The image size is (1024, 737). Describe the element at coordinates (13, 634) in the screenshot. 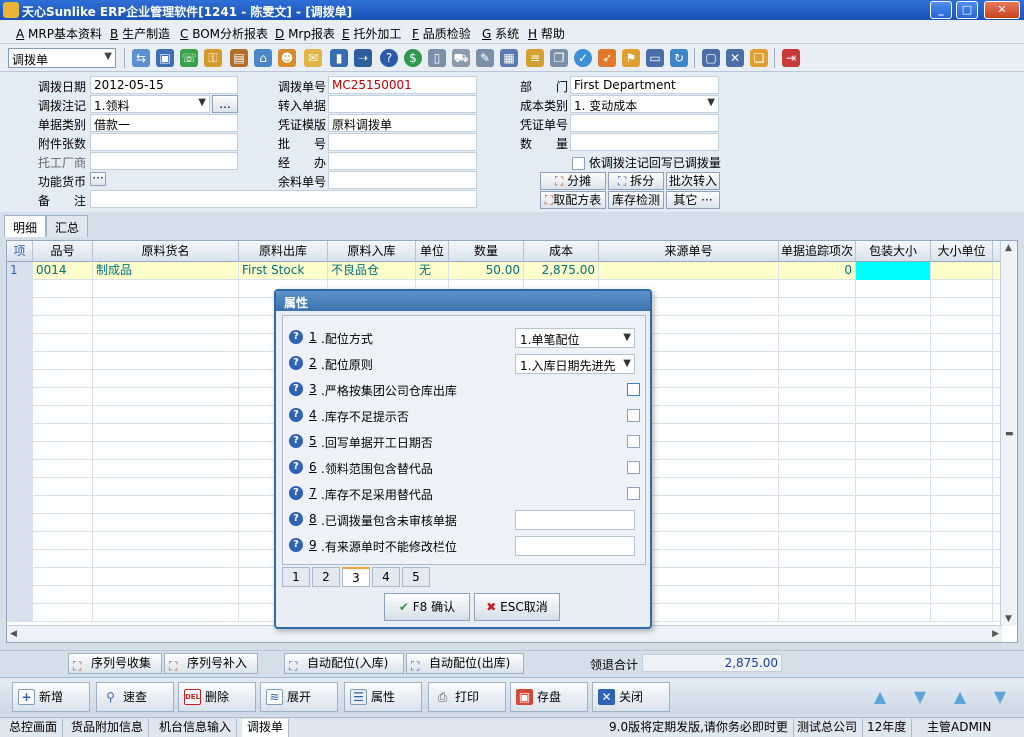

I see `scroll-left-icon: ◀` at that location.